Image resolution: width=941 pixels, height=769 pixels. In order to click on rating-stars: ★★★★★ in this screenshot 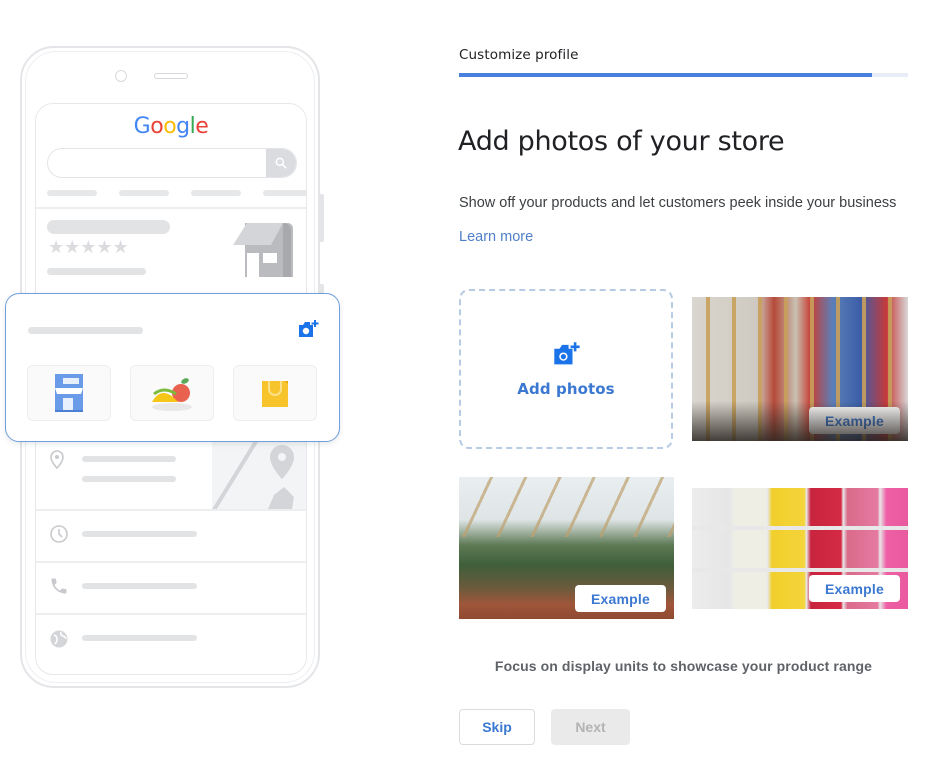, I will do `click(88, 247)`.